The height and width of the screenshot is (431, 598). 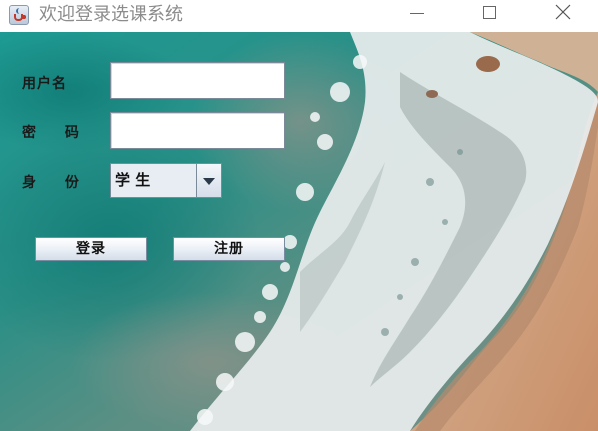 What do you see at coordinates (299, 16) in the screenshot?
I see `title-bar: 欢迎登录选课系统` at bounding box center [299, 16].